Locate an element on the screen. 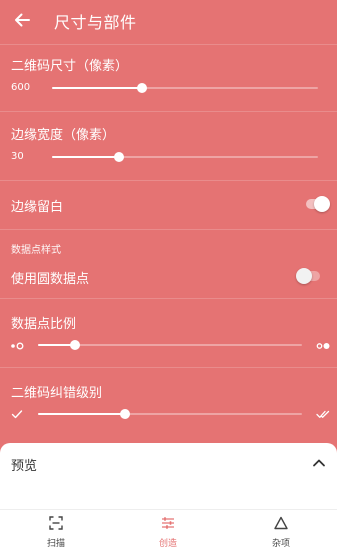 The width and height of the screenshot is (337, 550). bottom-nav: 扫描 创造 杂项 is located at coordinates (168, 529).